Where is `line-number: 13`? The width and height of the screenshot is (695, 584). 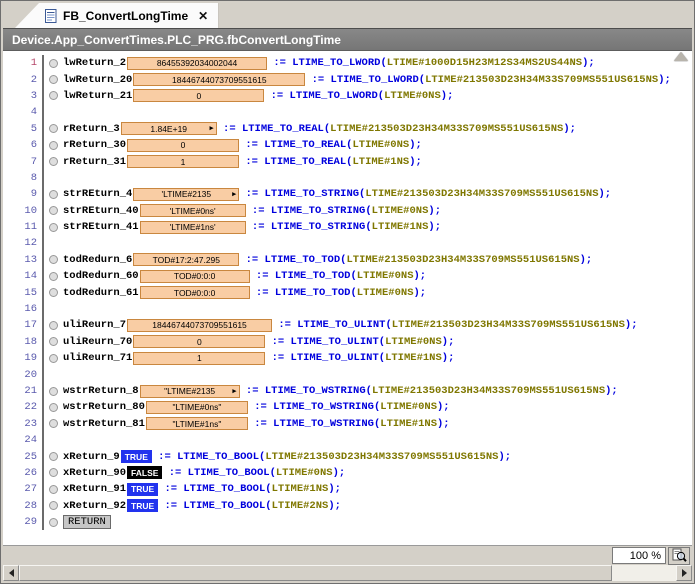
line-number: 13 is located at coordinates (23, 260).